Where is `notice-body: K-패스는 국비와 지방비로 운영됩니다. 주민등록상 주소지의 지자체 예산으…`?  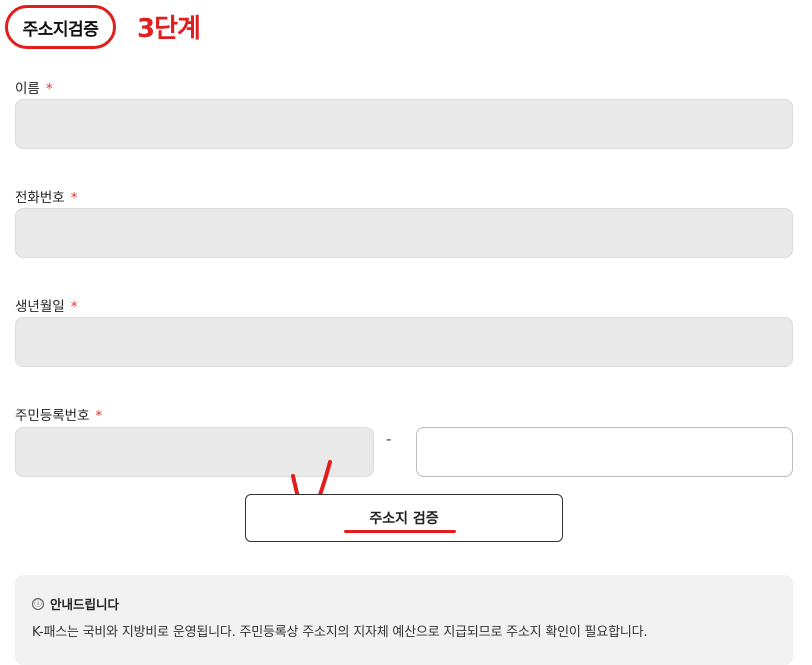 notice-body: K-패스는 국비와 지방비로 운영됩니다. 주민등록상 주소지의 지자체 예산으… is located at coordinates (340, 632).